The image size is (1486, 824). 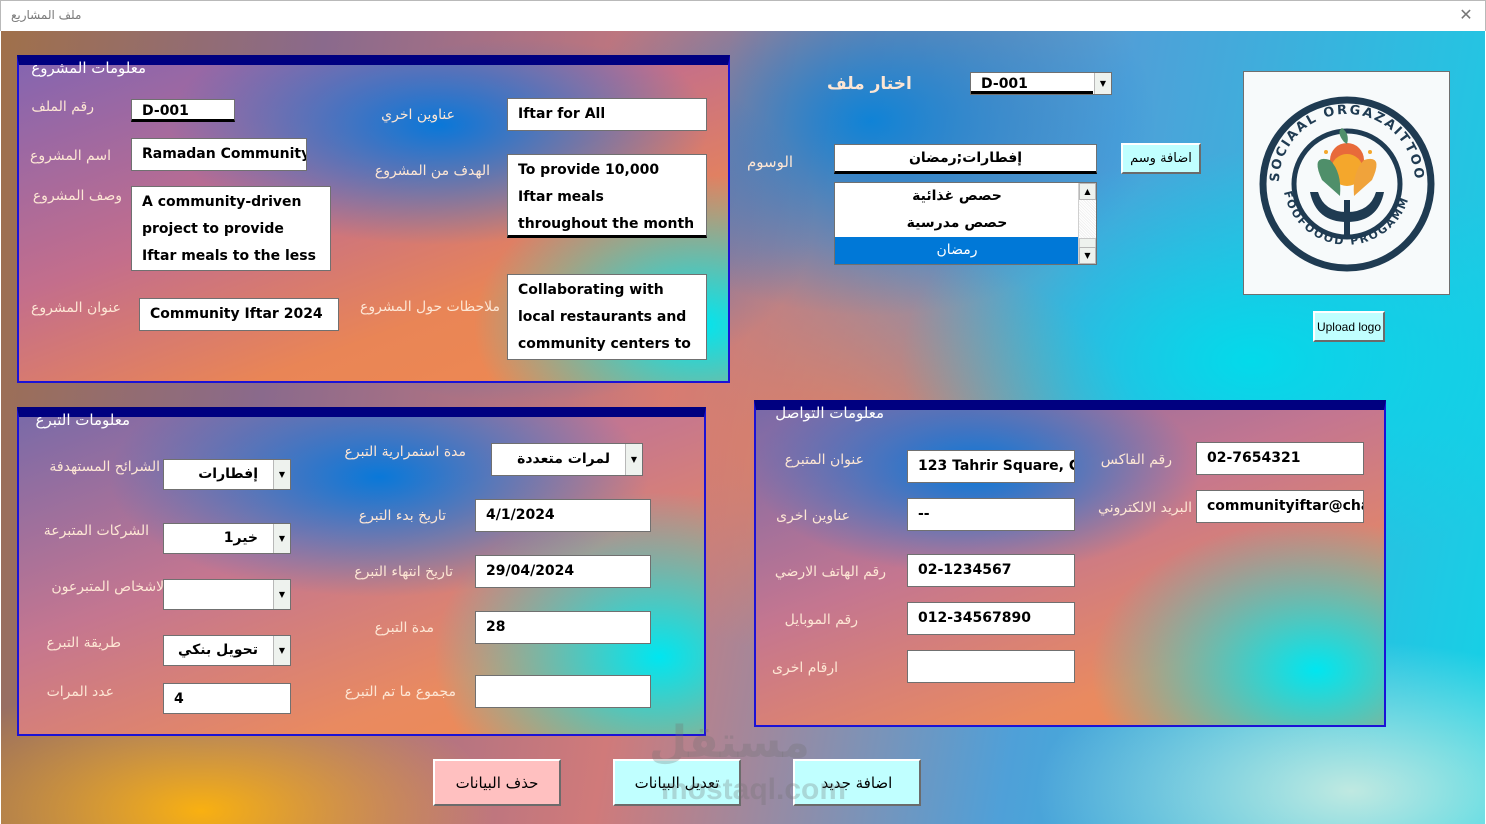 I want to click on other-titles-field: Iftar for All, so click(x=607, y=114).